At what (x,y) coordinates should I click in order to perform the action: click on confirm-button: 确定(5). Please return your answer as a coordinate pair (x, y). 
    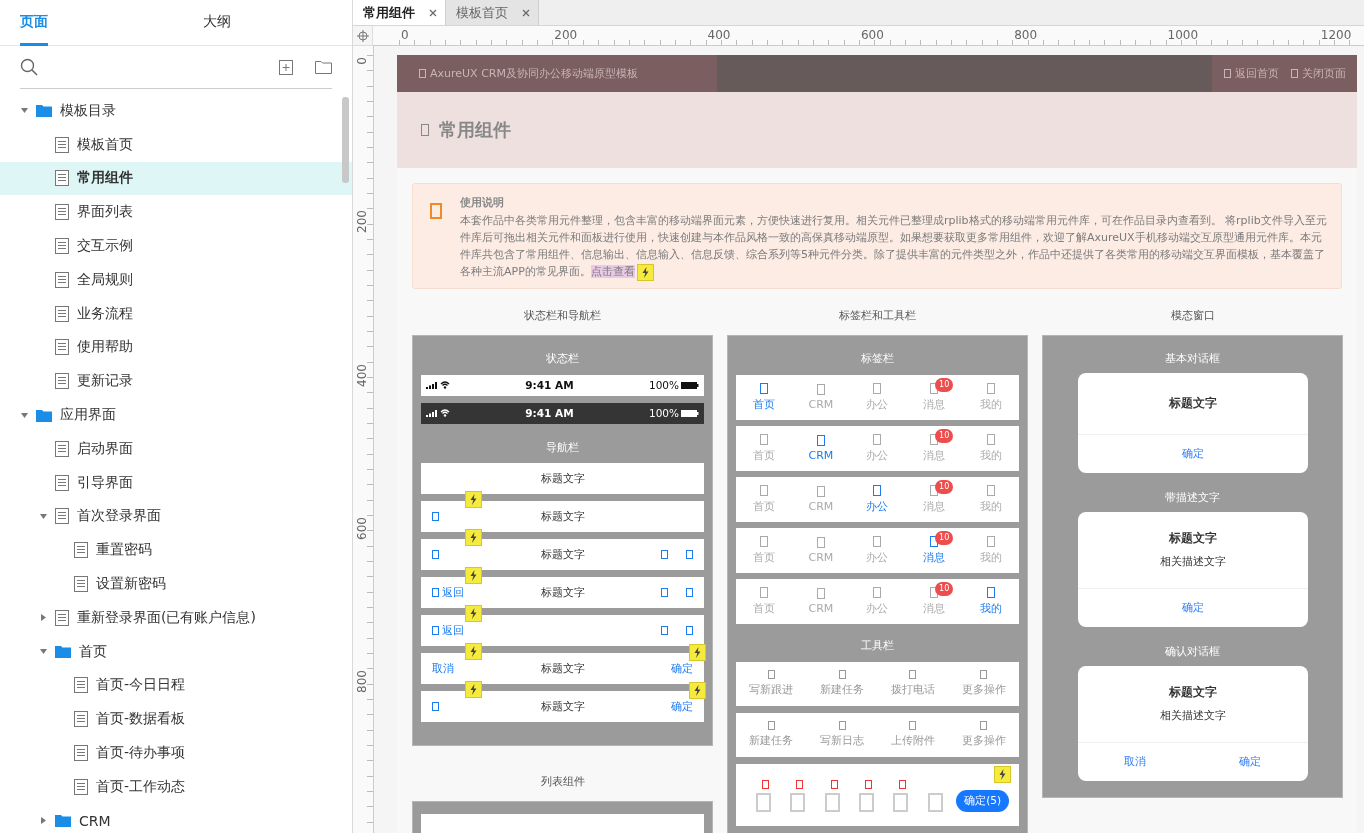
    Looking at the image, I should click on (983, 800).